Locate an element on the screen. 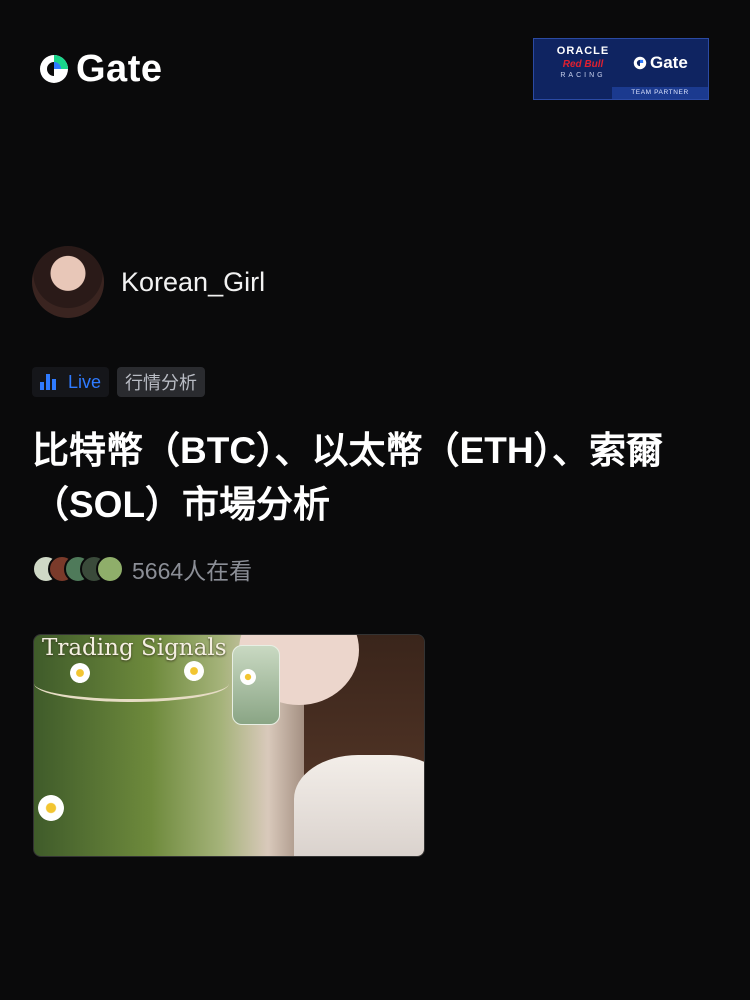  viewer-avatars is located at coordinates (78, 569).